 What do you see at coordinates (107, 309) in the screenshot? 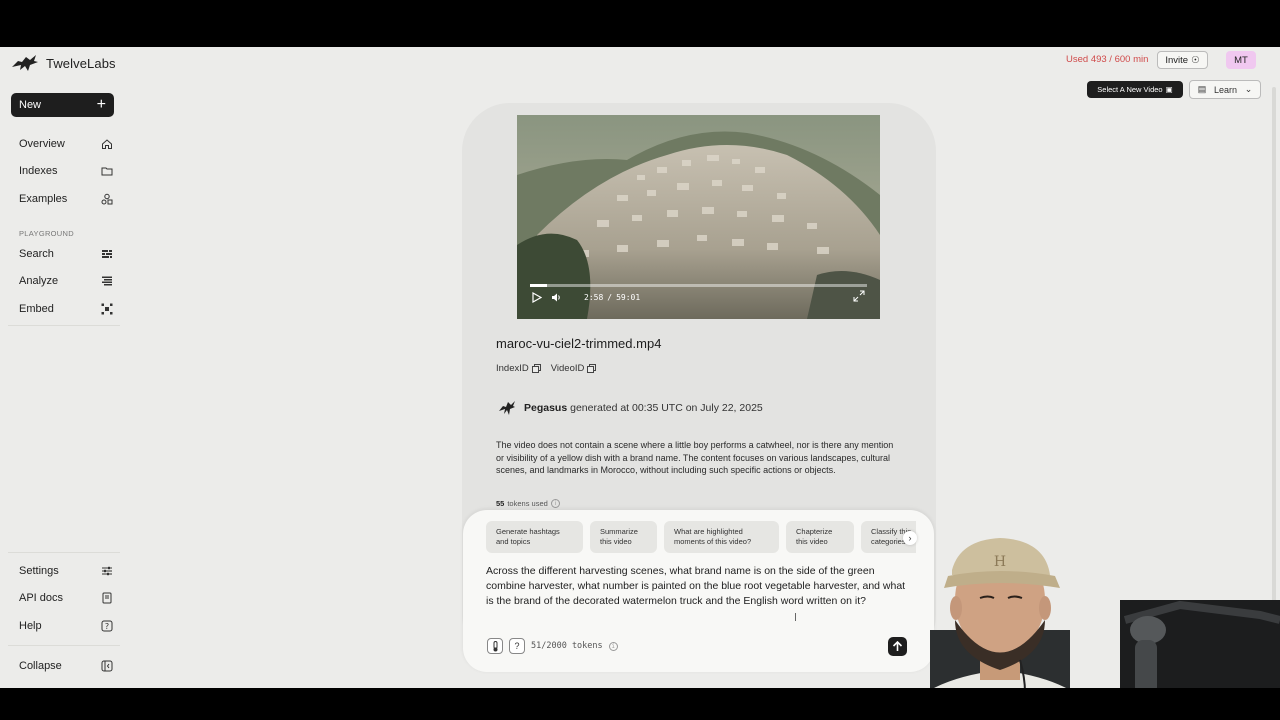
I see `embed-nodes-icon` at bounding box center [107, 309].